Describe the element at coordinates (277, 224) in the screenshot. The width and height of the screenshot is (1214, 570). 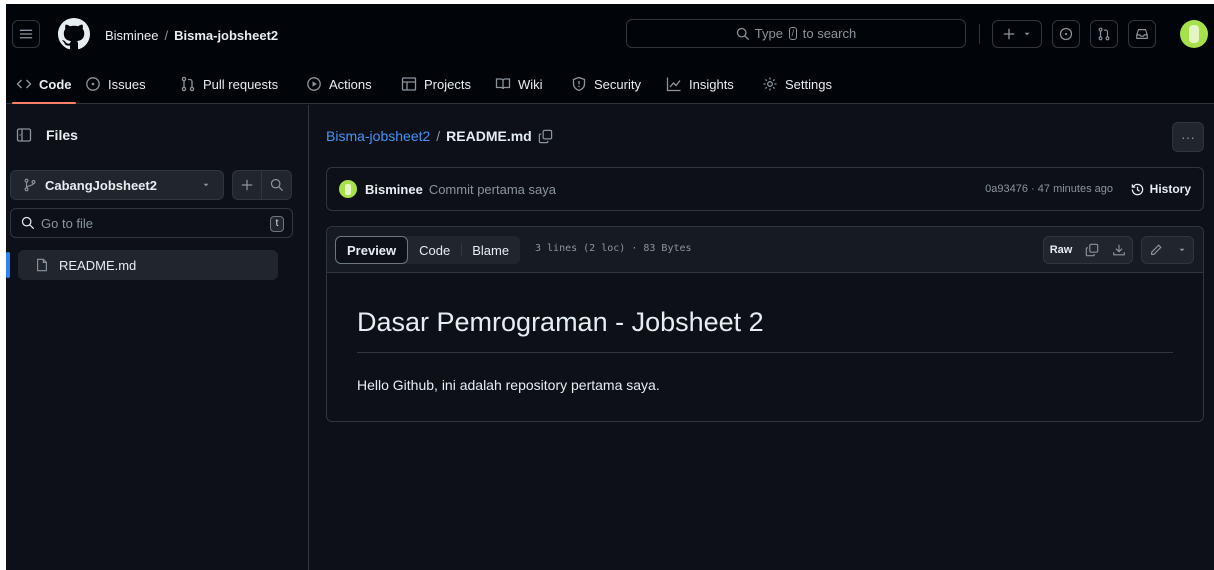
I see `go-to-file-shortcut: t` at that location.